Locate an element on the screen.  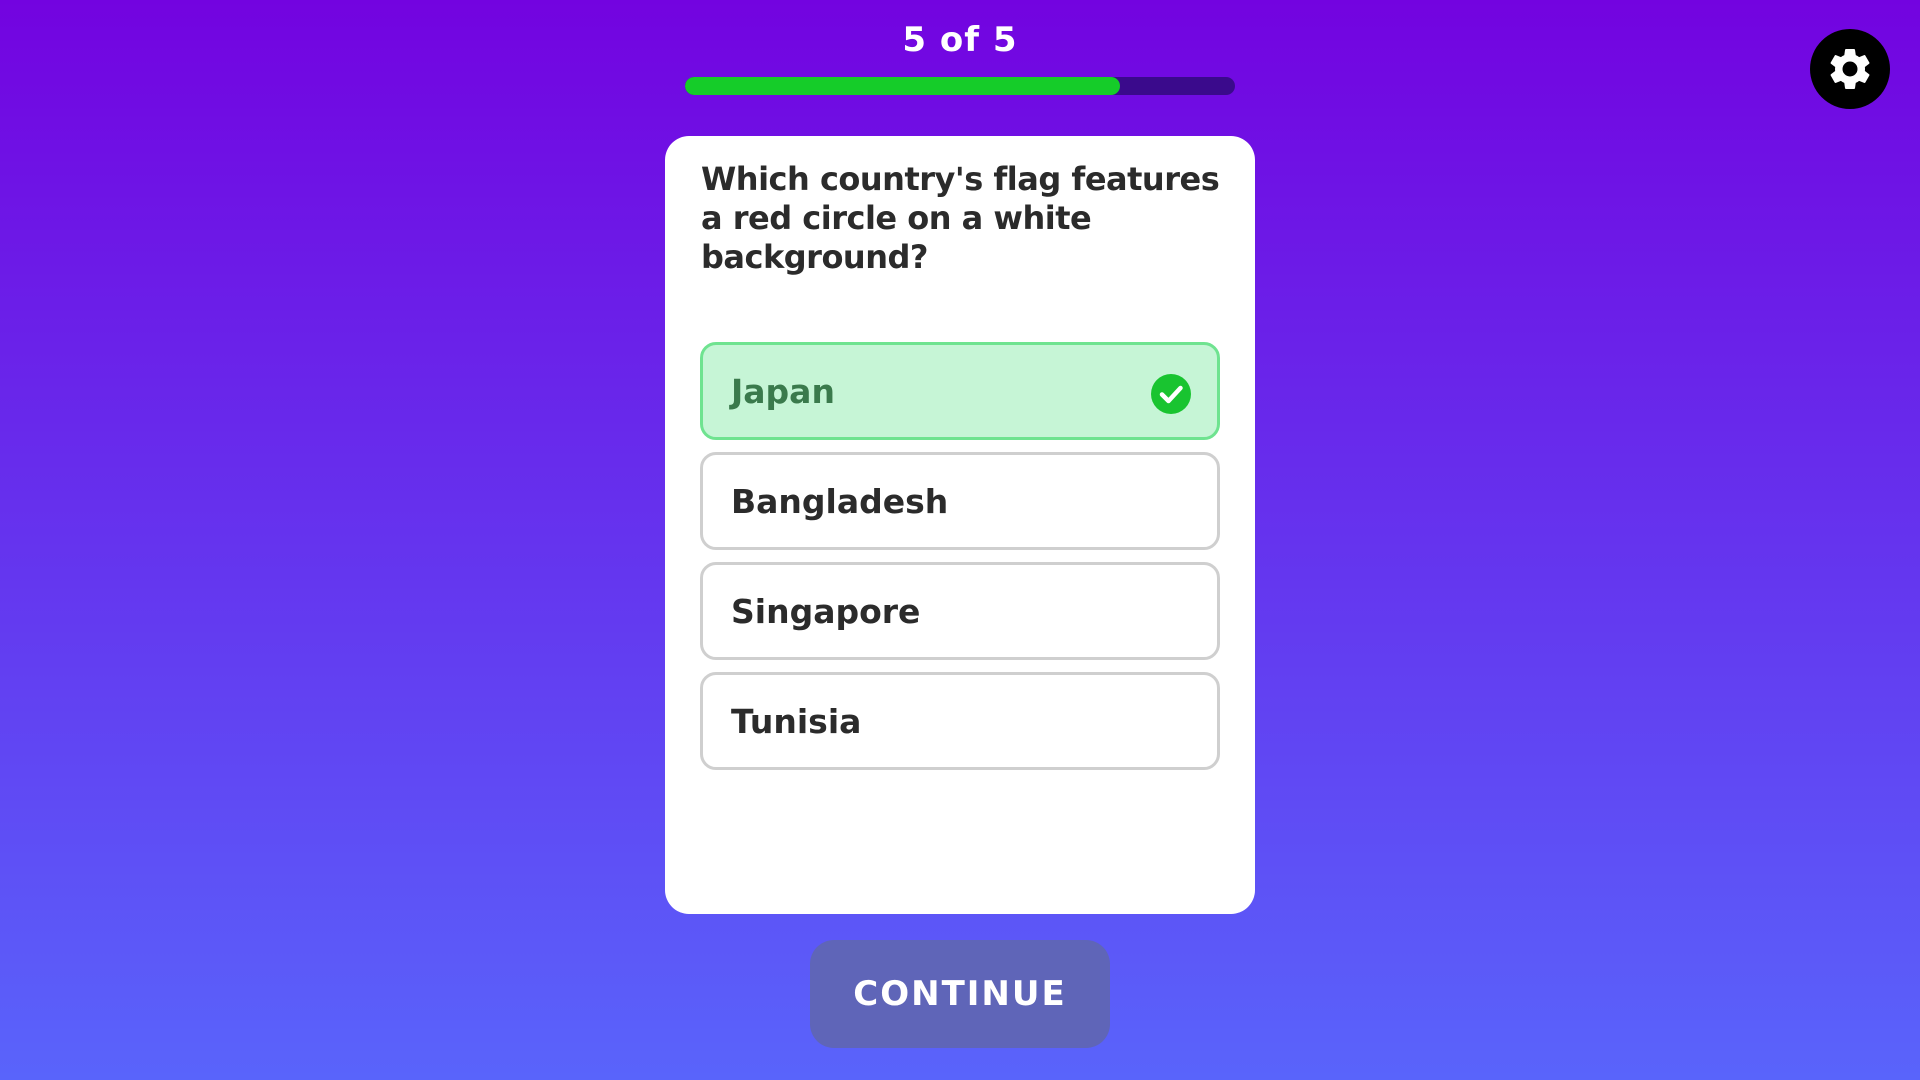
progress-bar is located at coordinates (960, 86).